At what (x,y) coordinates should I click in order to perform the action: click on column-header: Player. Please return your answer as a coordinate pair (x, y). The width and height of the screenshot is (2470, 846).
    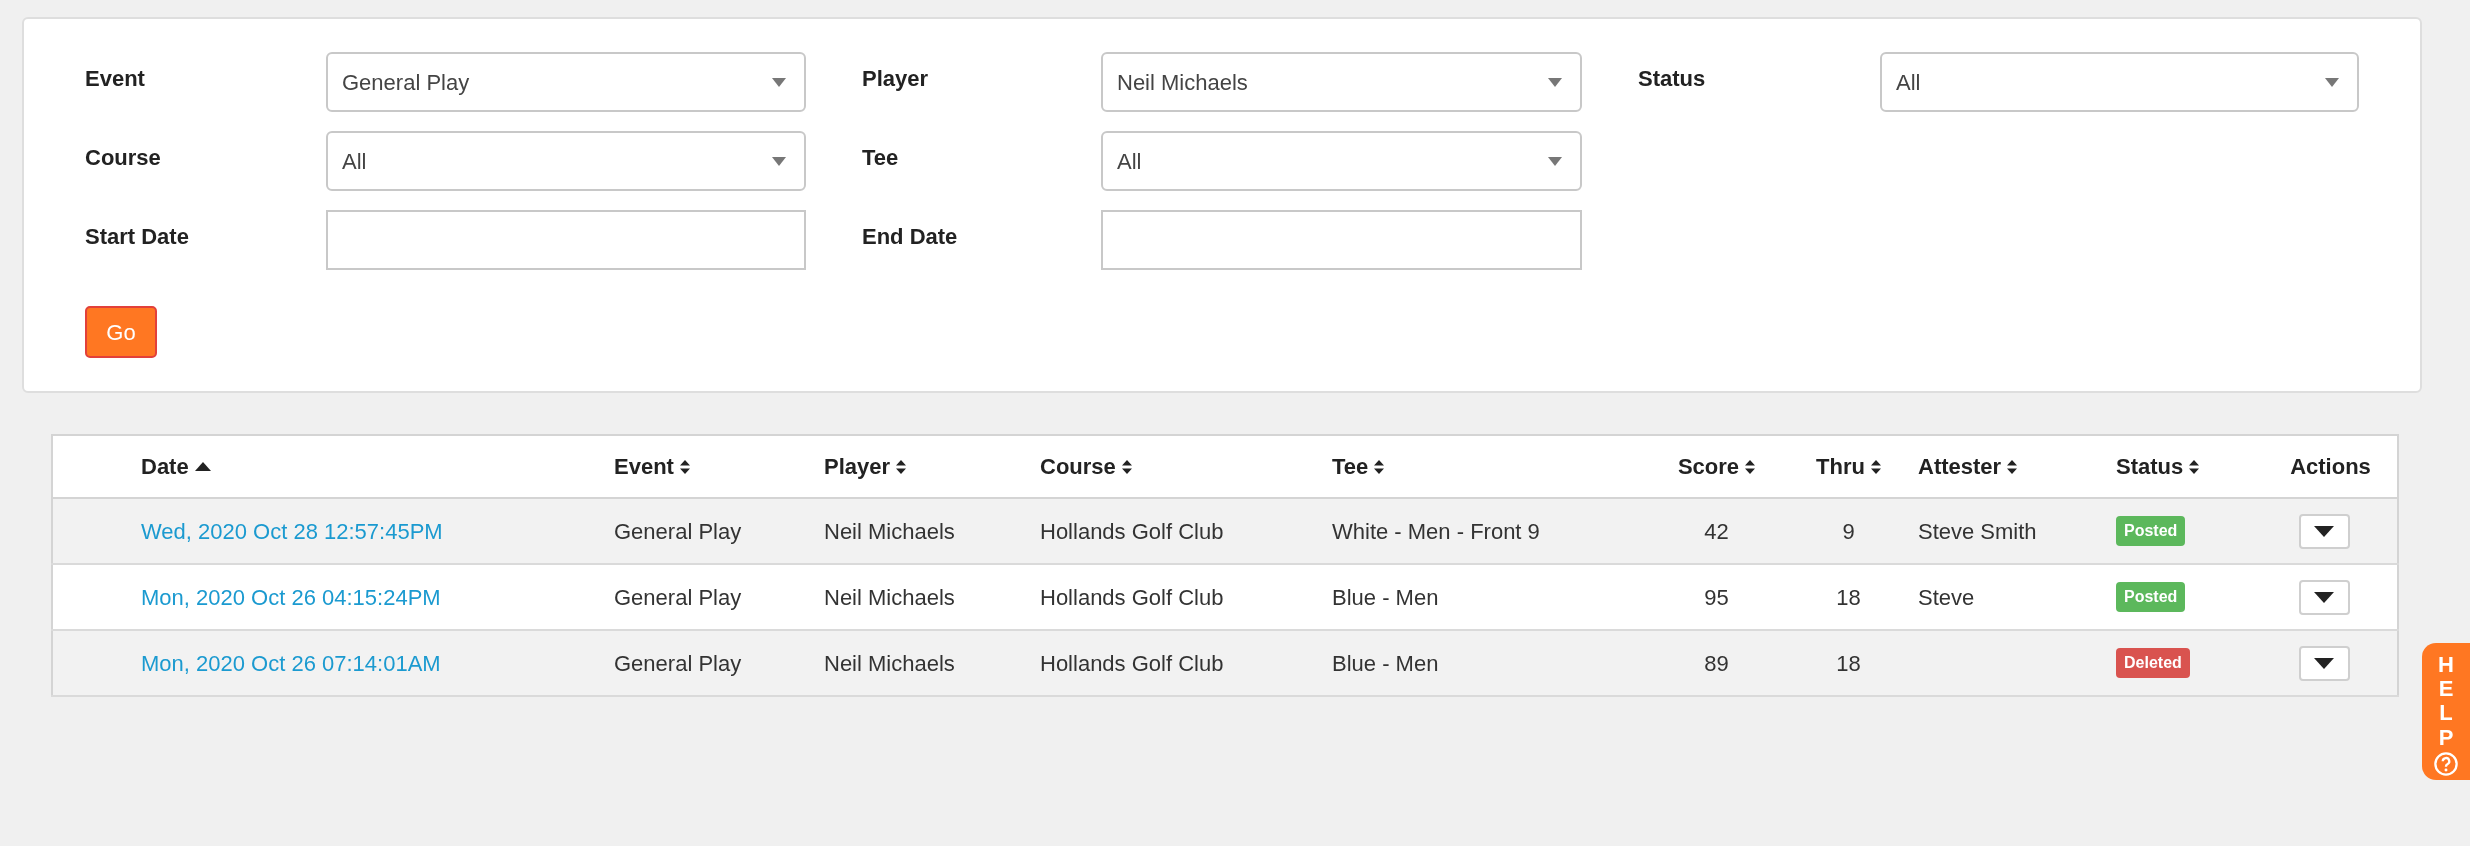
    Looking at the image, I should click on (865, 466).